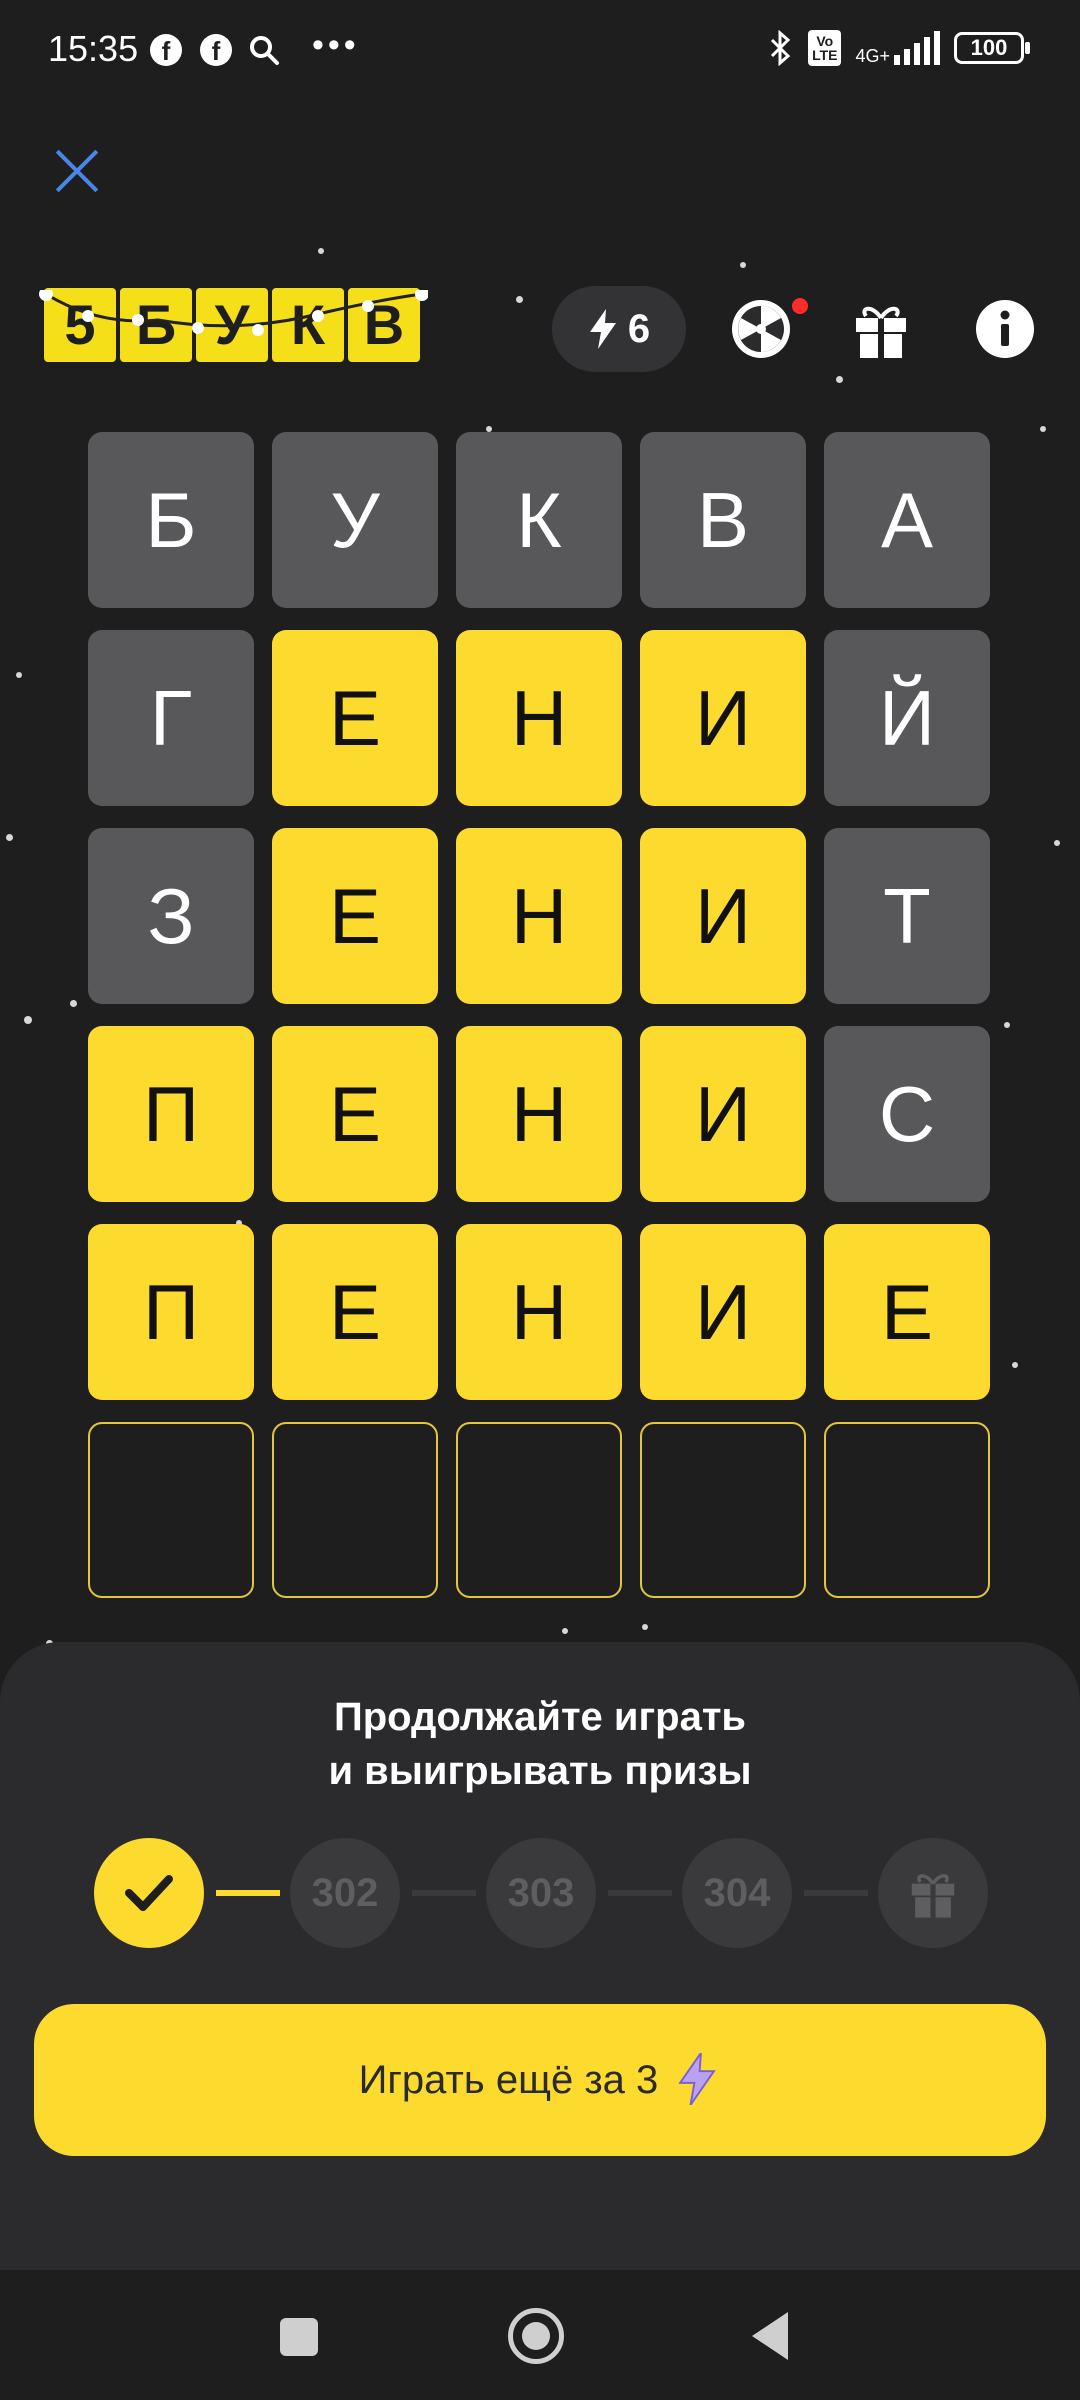 This screenshot has width=1080, height=2400. Describe the element at coordinates (1005, 329) in the screenshot. I see `info-icon` at that location.